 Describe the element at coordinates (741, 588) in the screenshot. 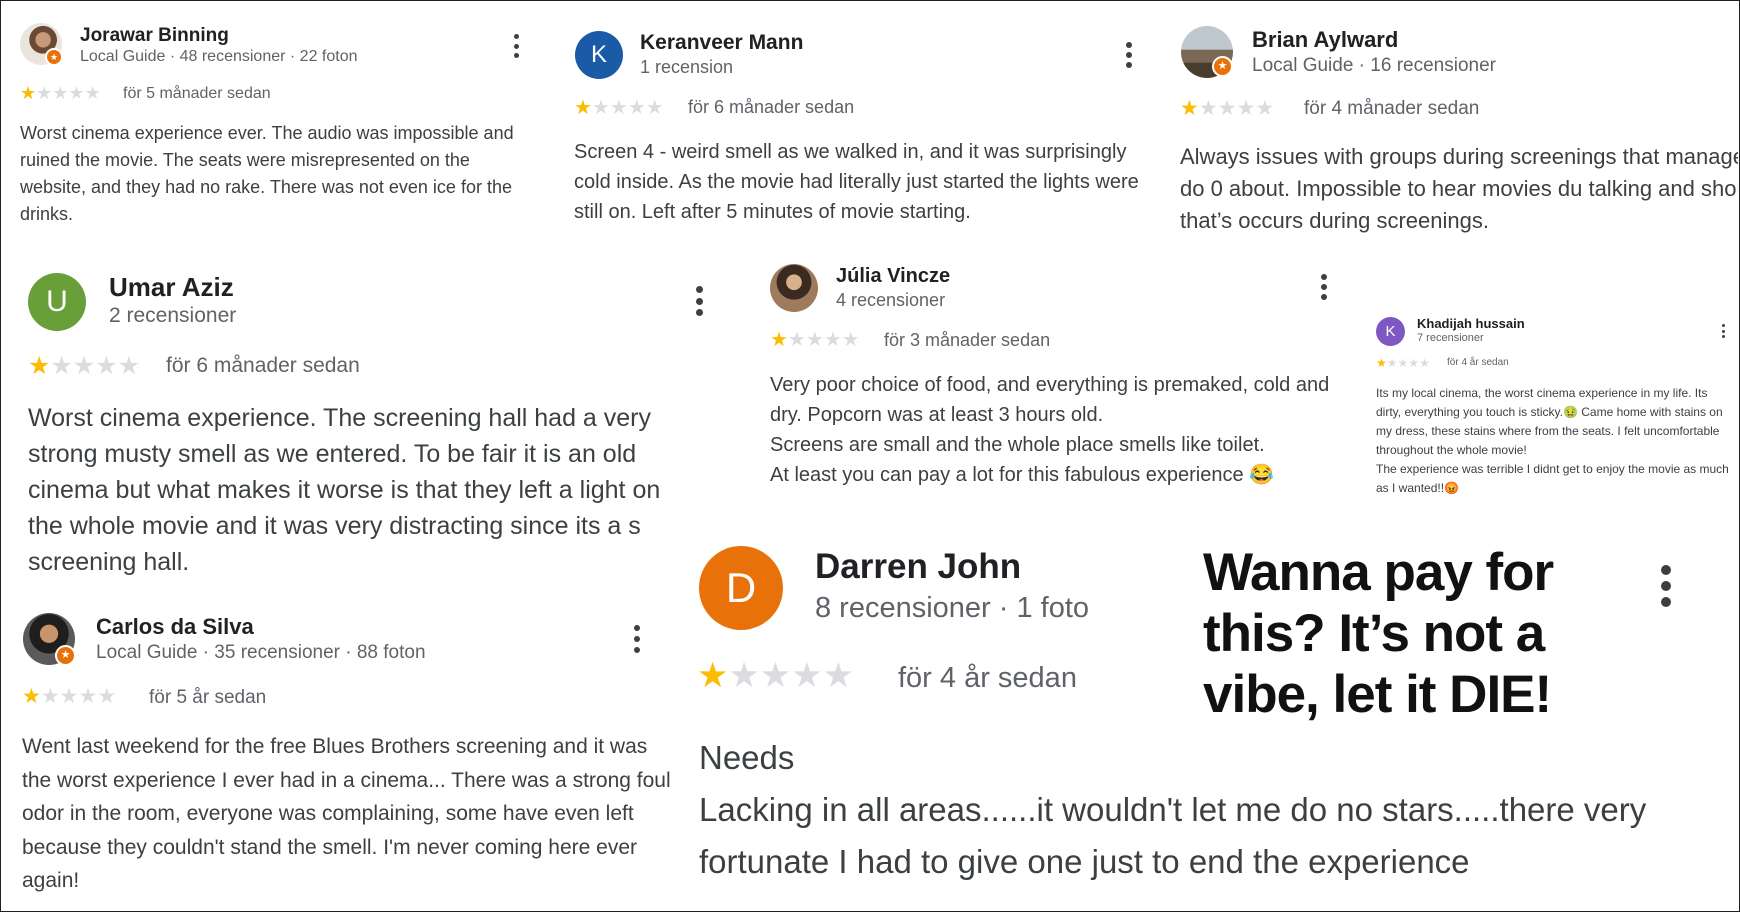

I see `reviewer-avatar: D` at that location.